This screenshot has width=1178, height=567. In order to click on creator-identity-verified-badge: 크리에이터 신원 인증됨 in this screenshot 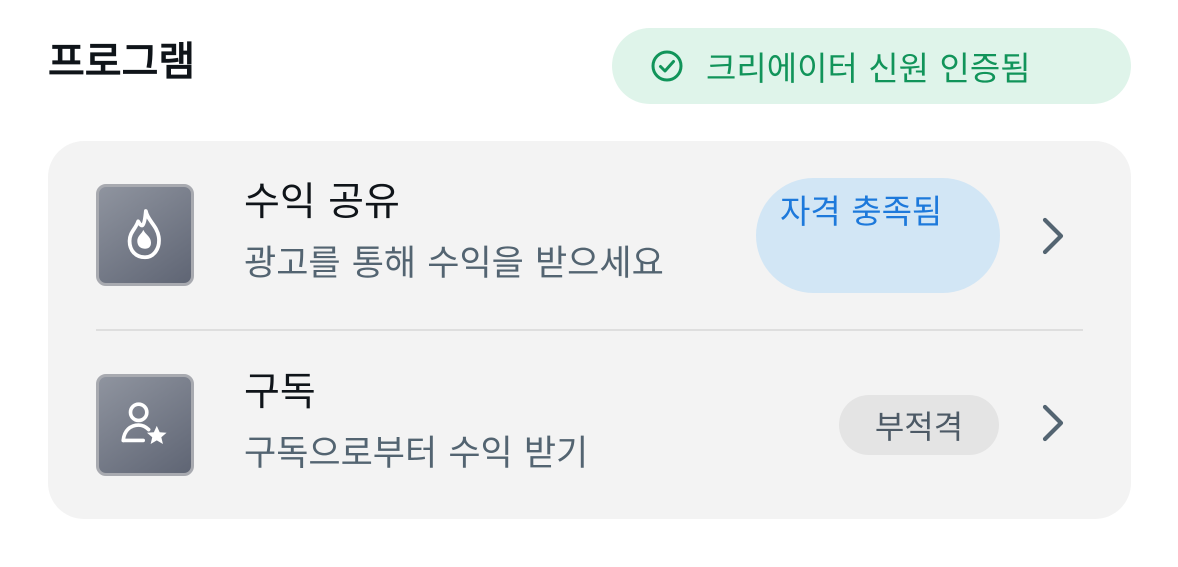, I will do `click(871, 66)`.